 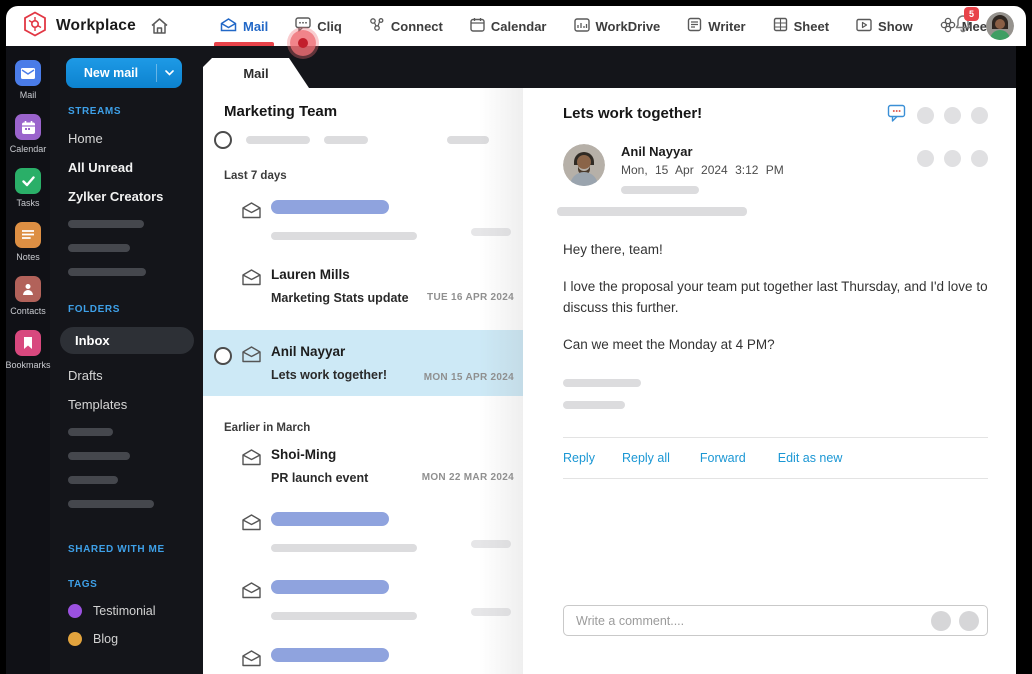 I want to click on nav-app-mail: Mail, so click(x=244, y=26).